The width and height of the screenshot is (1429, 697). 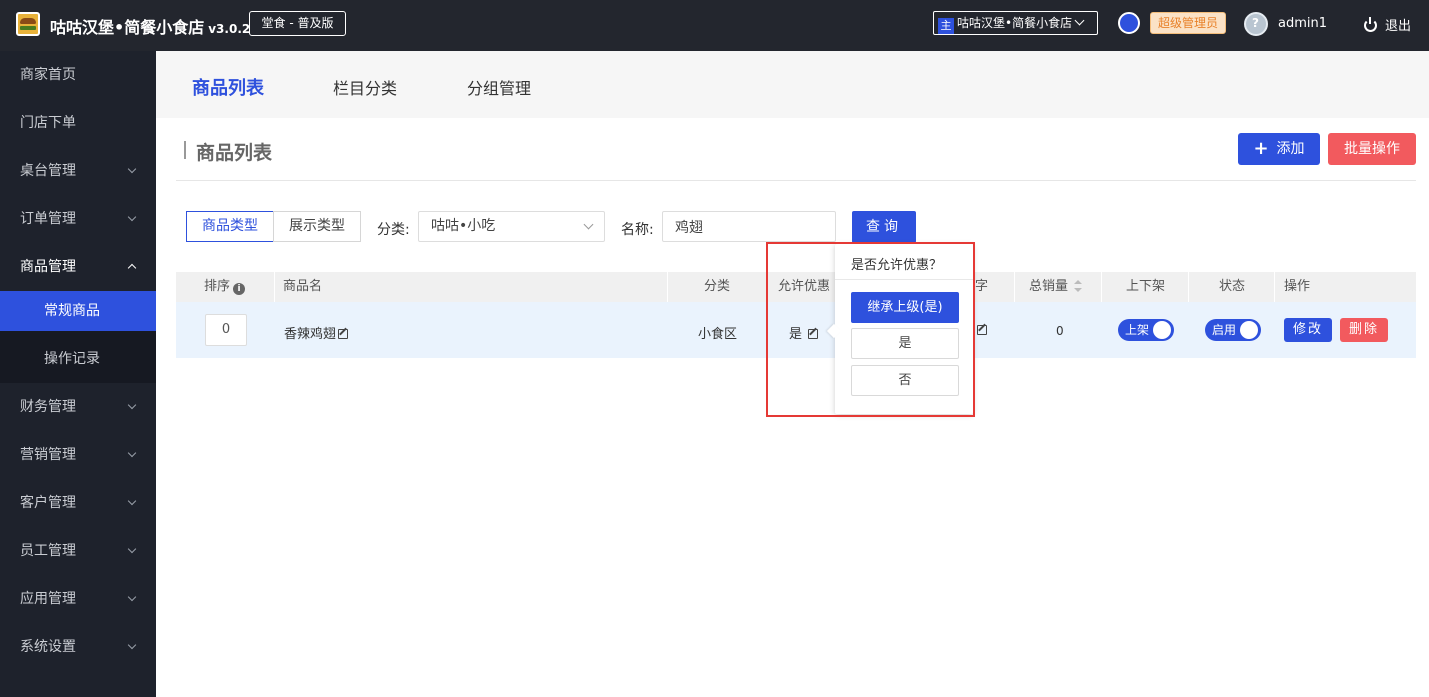 What do you see at coordinates (884, 227) in the screenshot?
I see `query-button: 查询` at bounding box center [884, 227].